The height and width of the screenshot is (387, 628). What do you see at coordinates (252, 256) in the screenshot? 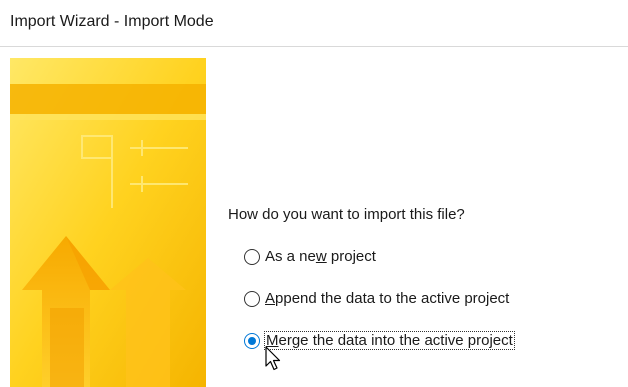
I see `new-project-radio` at bounding box center [252, 256].